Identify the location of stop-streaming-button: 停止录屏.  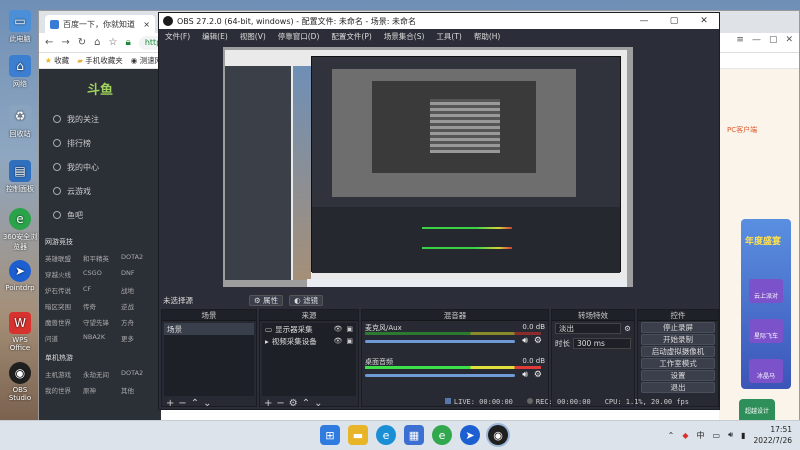
(678, 327).